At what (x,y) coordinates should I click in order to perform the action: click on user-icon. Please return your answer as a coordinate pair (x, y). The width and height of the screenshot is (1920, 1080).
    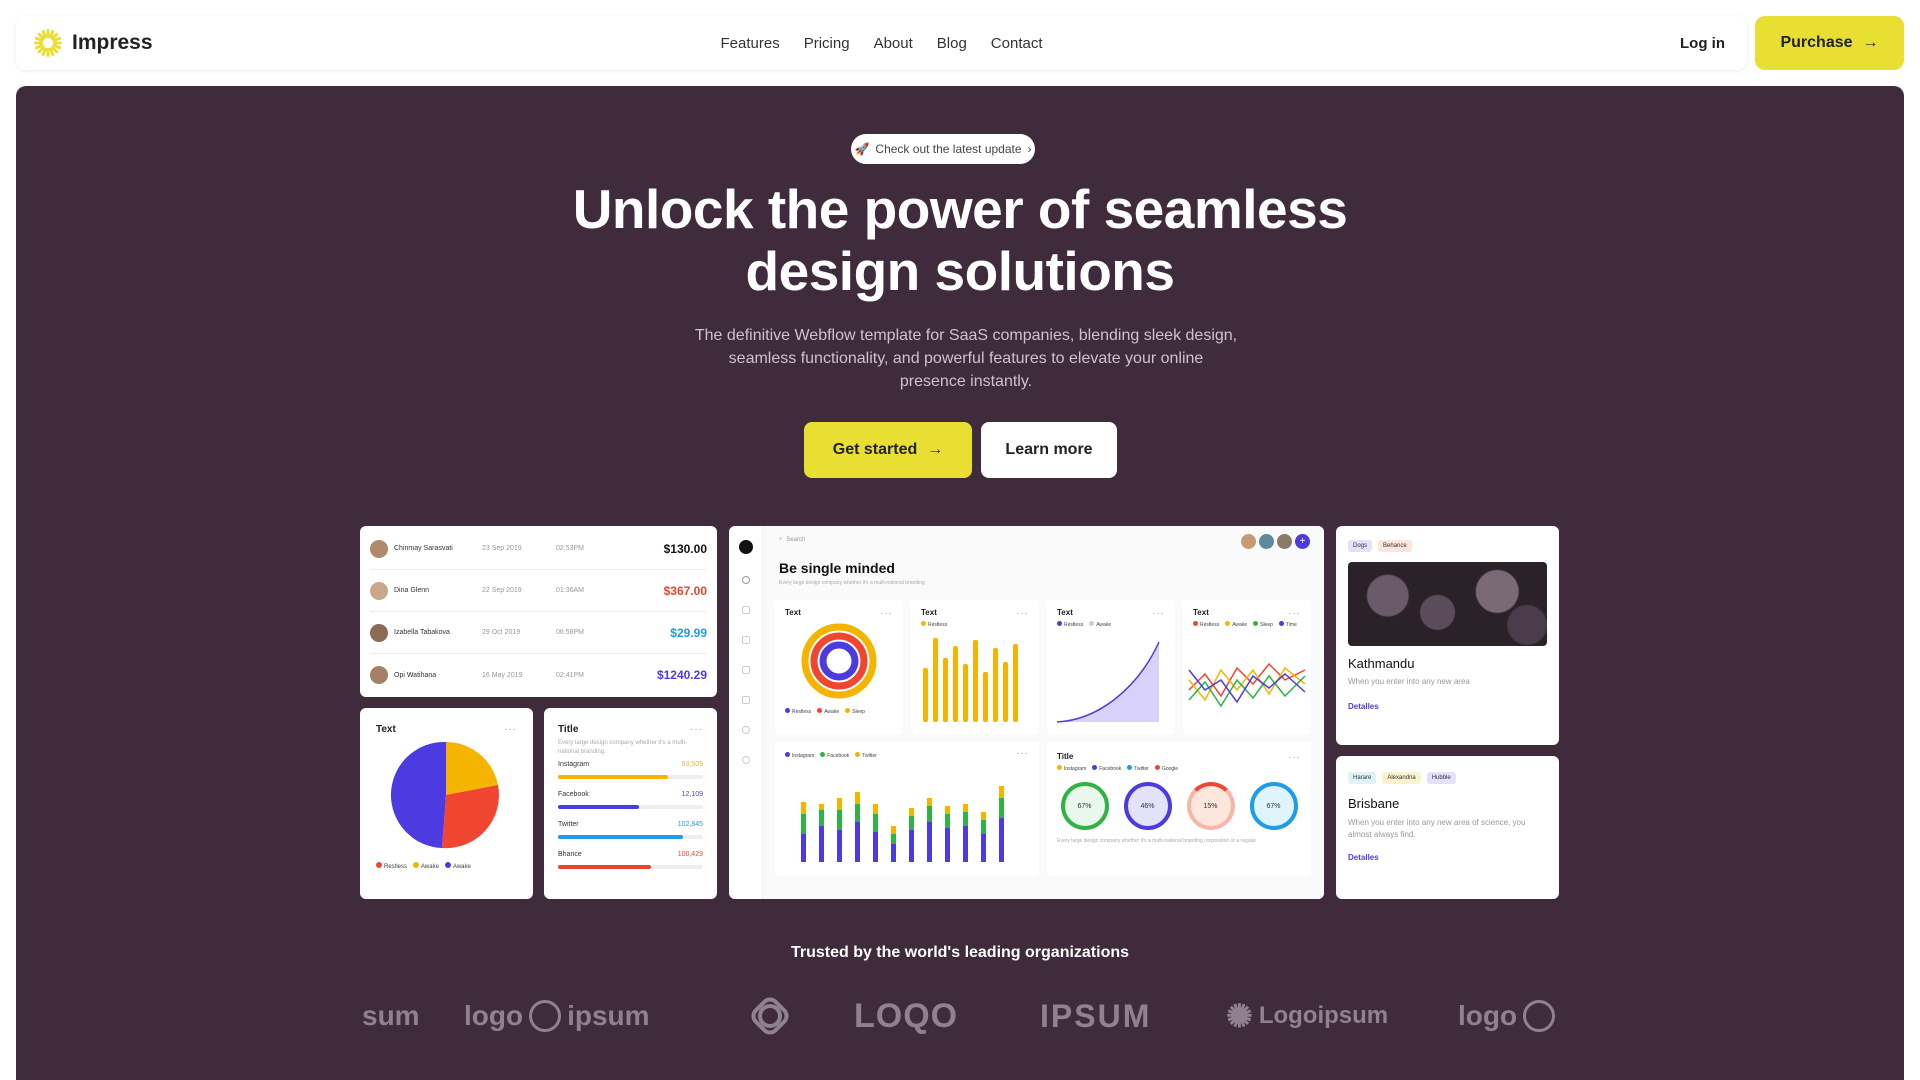
    Looking at the image, I should click on (745, 580).